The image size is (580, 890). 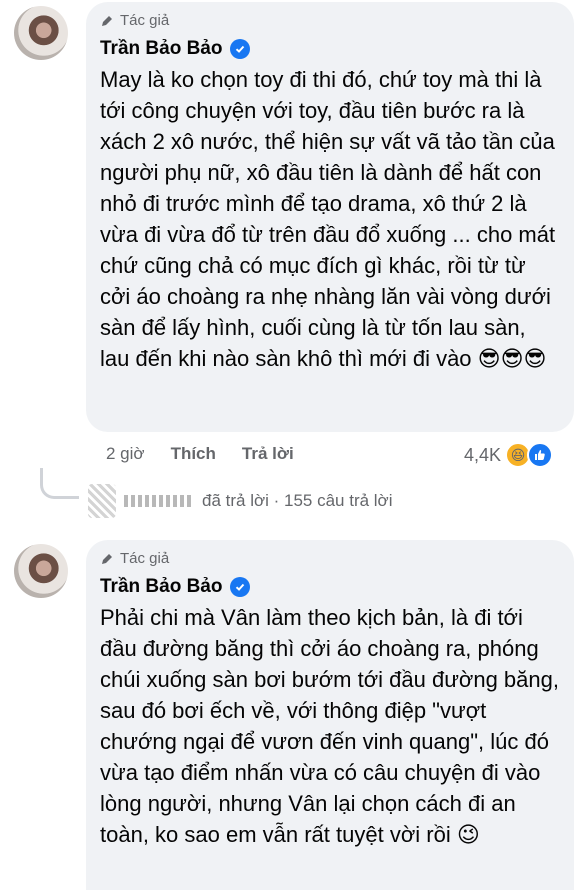 What do you see at coordinates (483, 454) in the screenshot?
I see `reaction-count: 4,4K` at bounding box center [483, 454].